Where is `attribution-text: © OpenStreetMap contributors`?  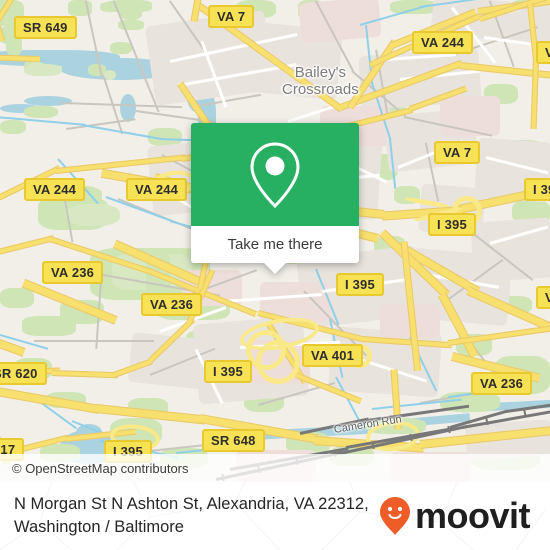 attribution-text: © OpenStreetMap contributors is located at coordinates (100, 468).